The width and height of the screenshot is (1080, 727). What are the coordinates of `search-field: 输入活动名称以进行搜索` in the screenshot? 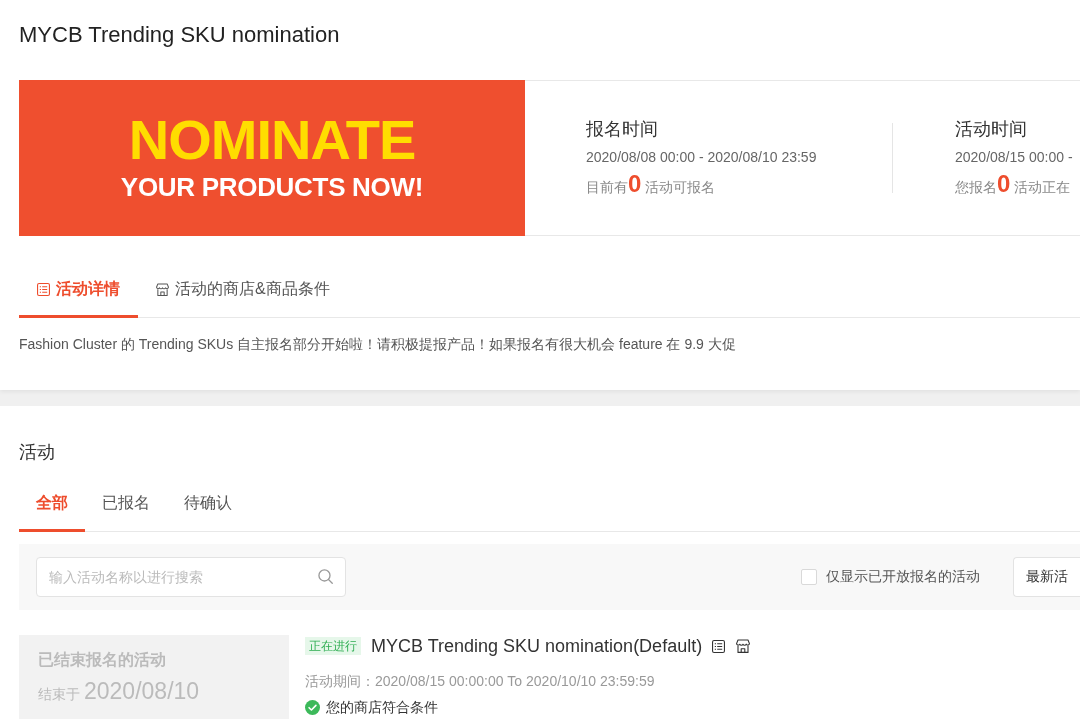 It's located at (191, 577).